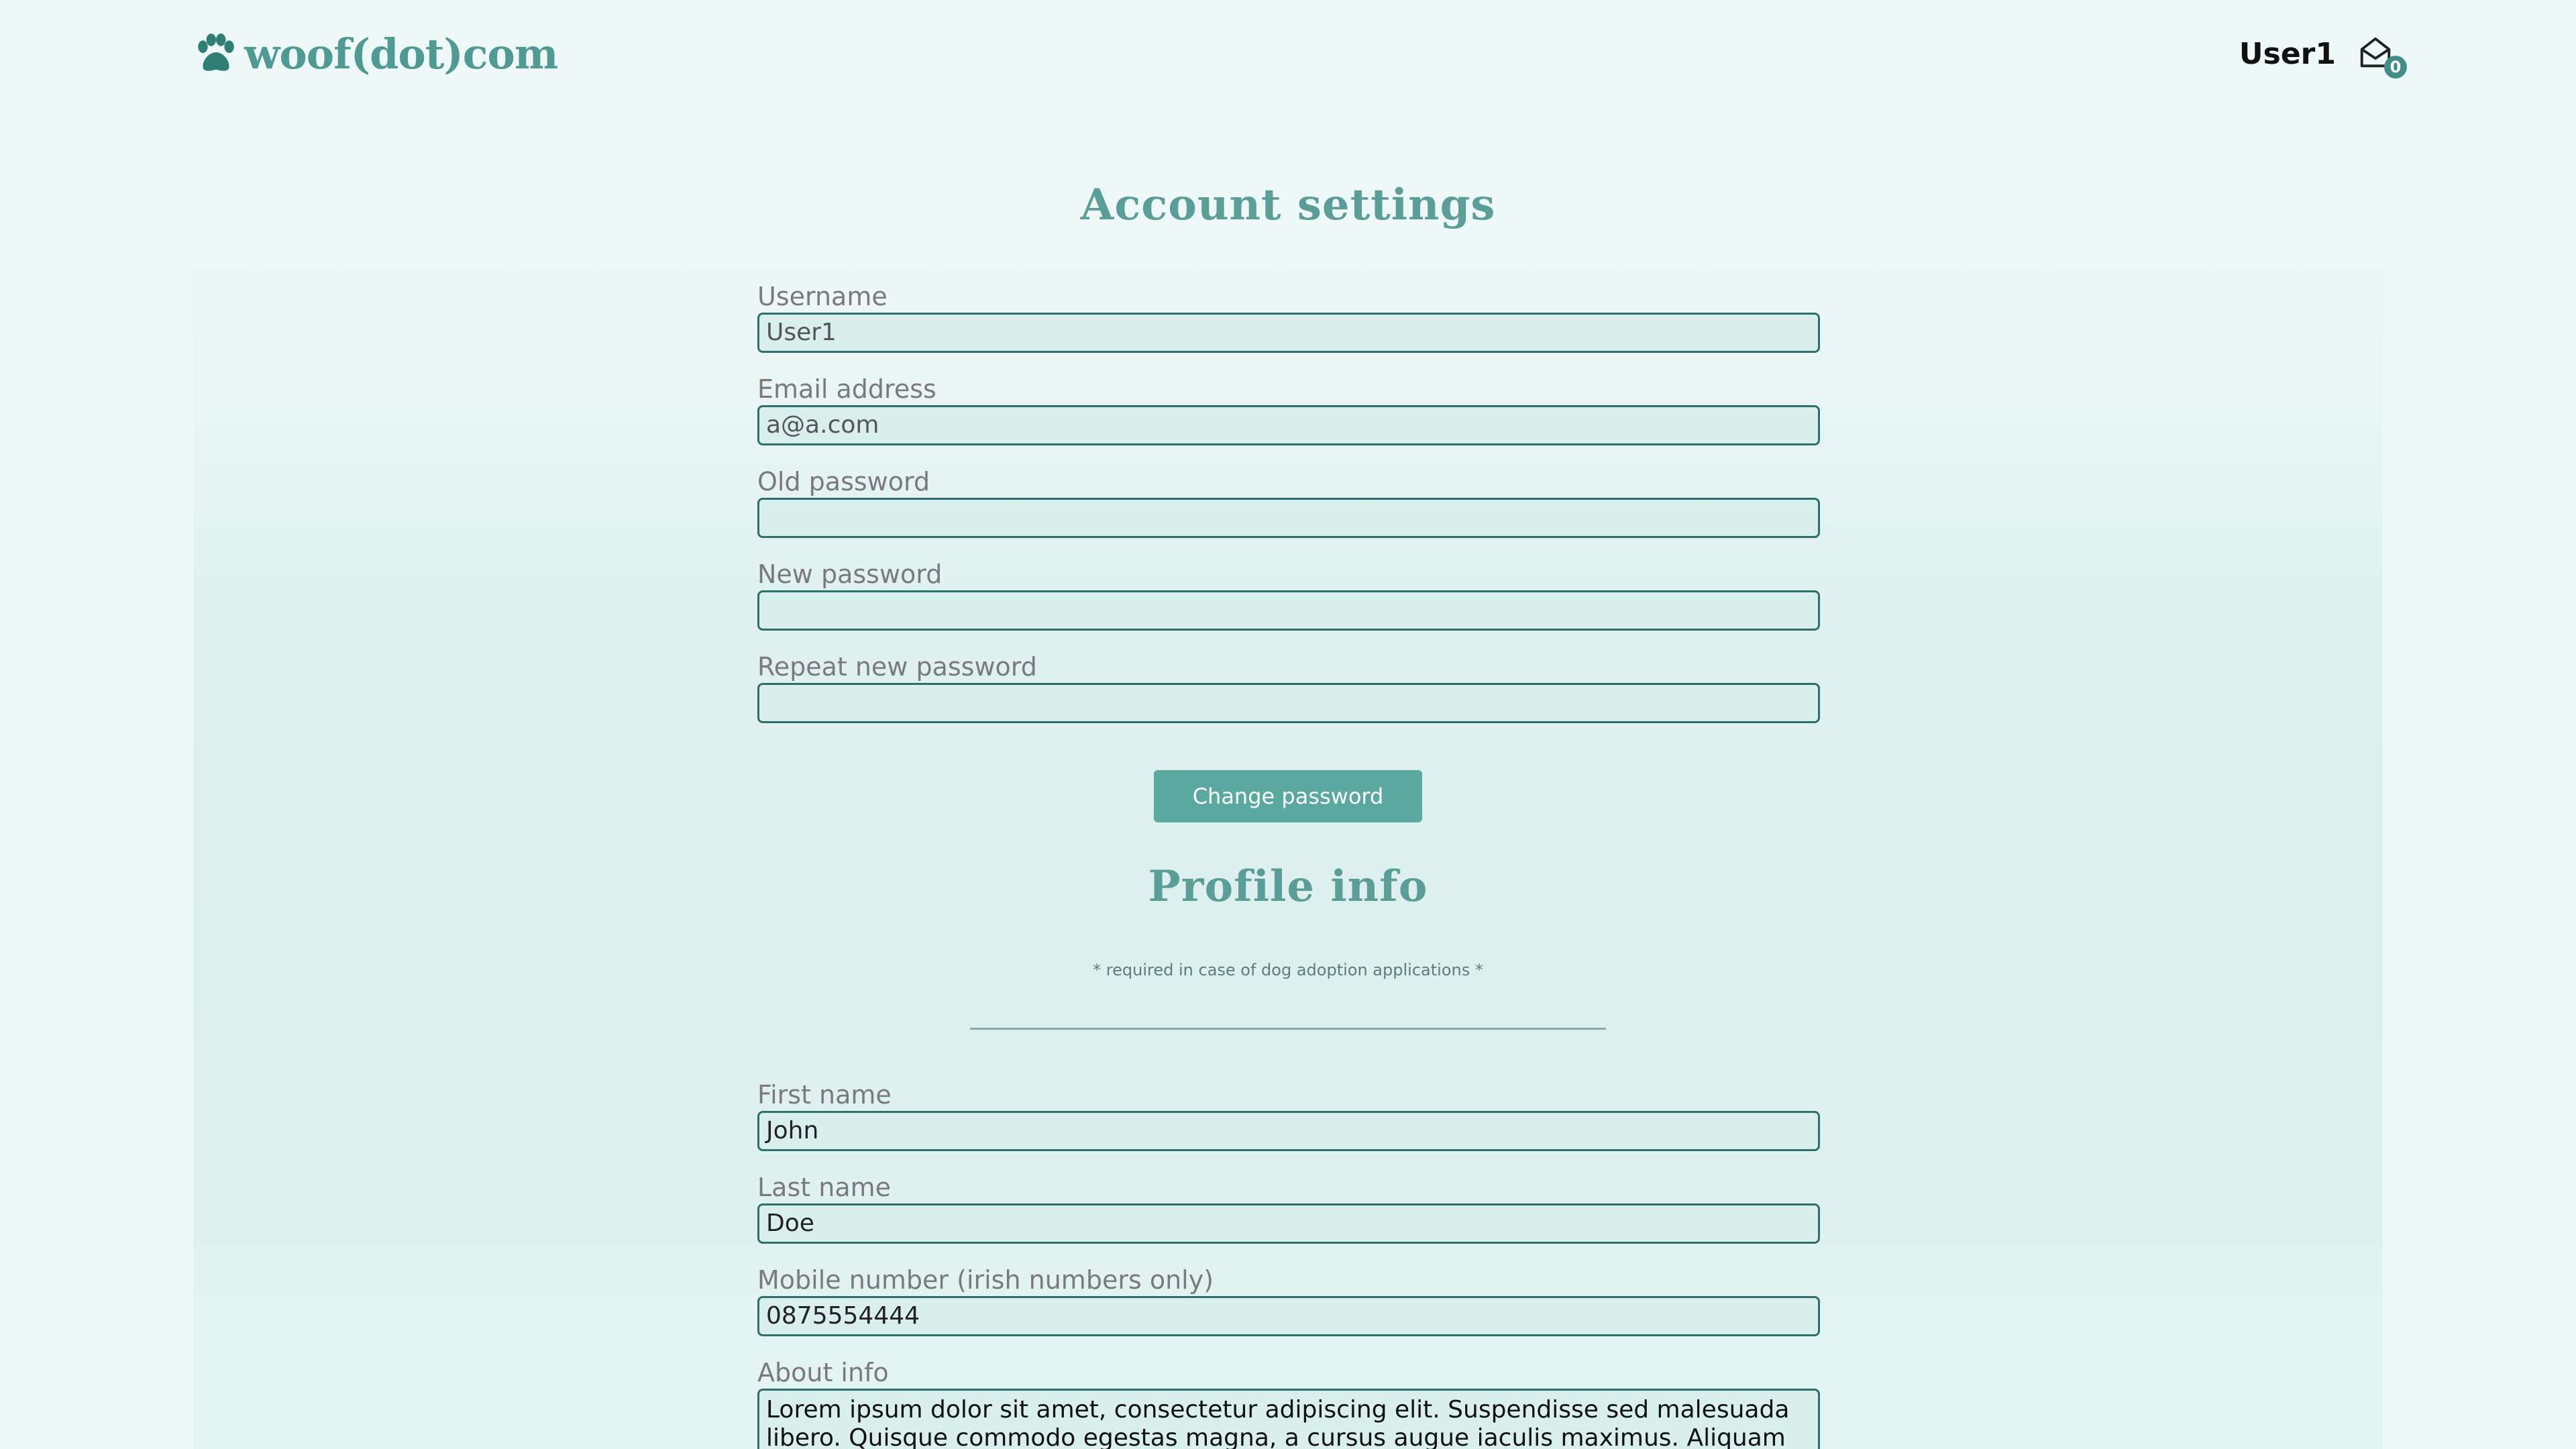 This screenshot has width=2576, height=1449. What do you see at coordinates (985, 1280) in the screenshot?
I see `mobile-label: Mobile number (irish numbers only)` at bounding box center [985, 1280].